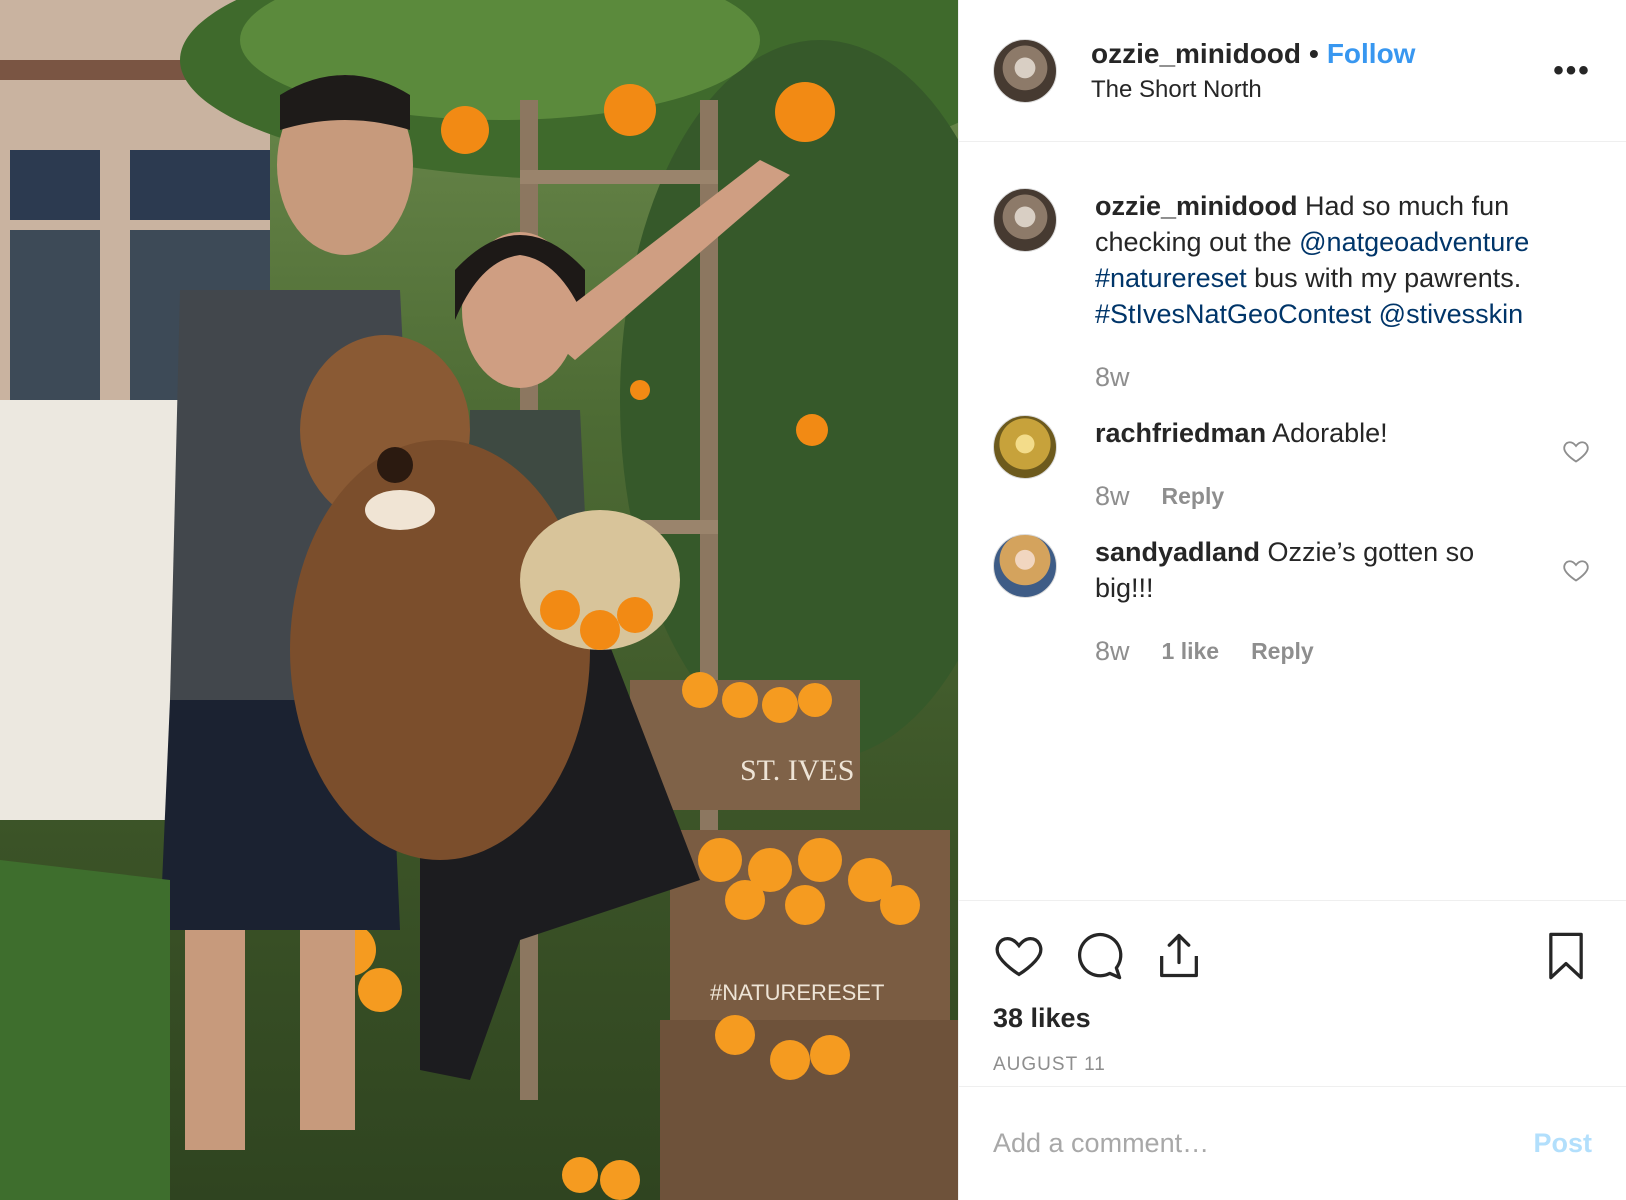 The height and width of the screenshot is (1200, 1626). Describe the element at coordinates (1196, 54) in the screenshot. I see `author-username: ozzie_minidood` at that location.